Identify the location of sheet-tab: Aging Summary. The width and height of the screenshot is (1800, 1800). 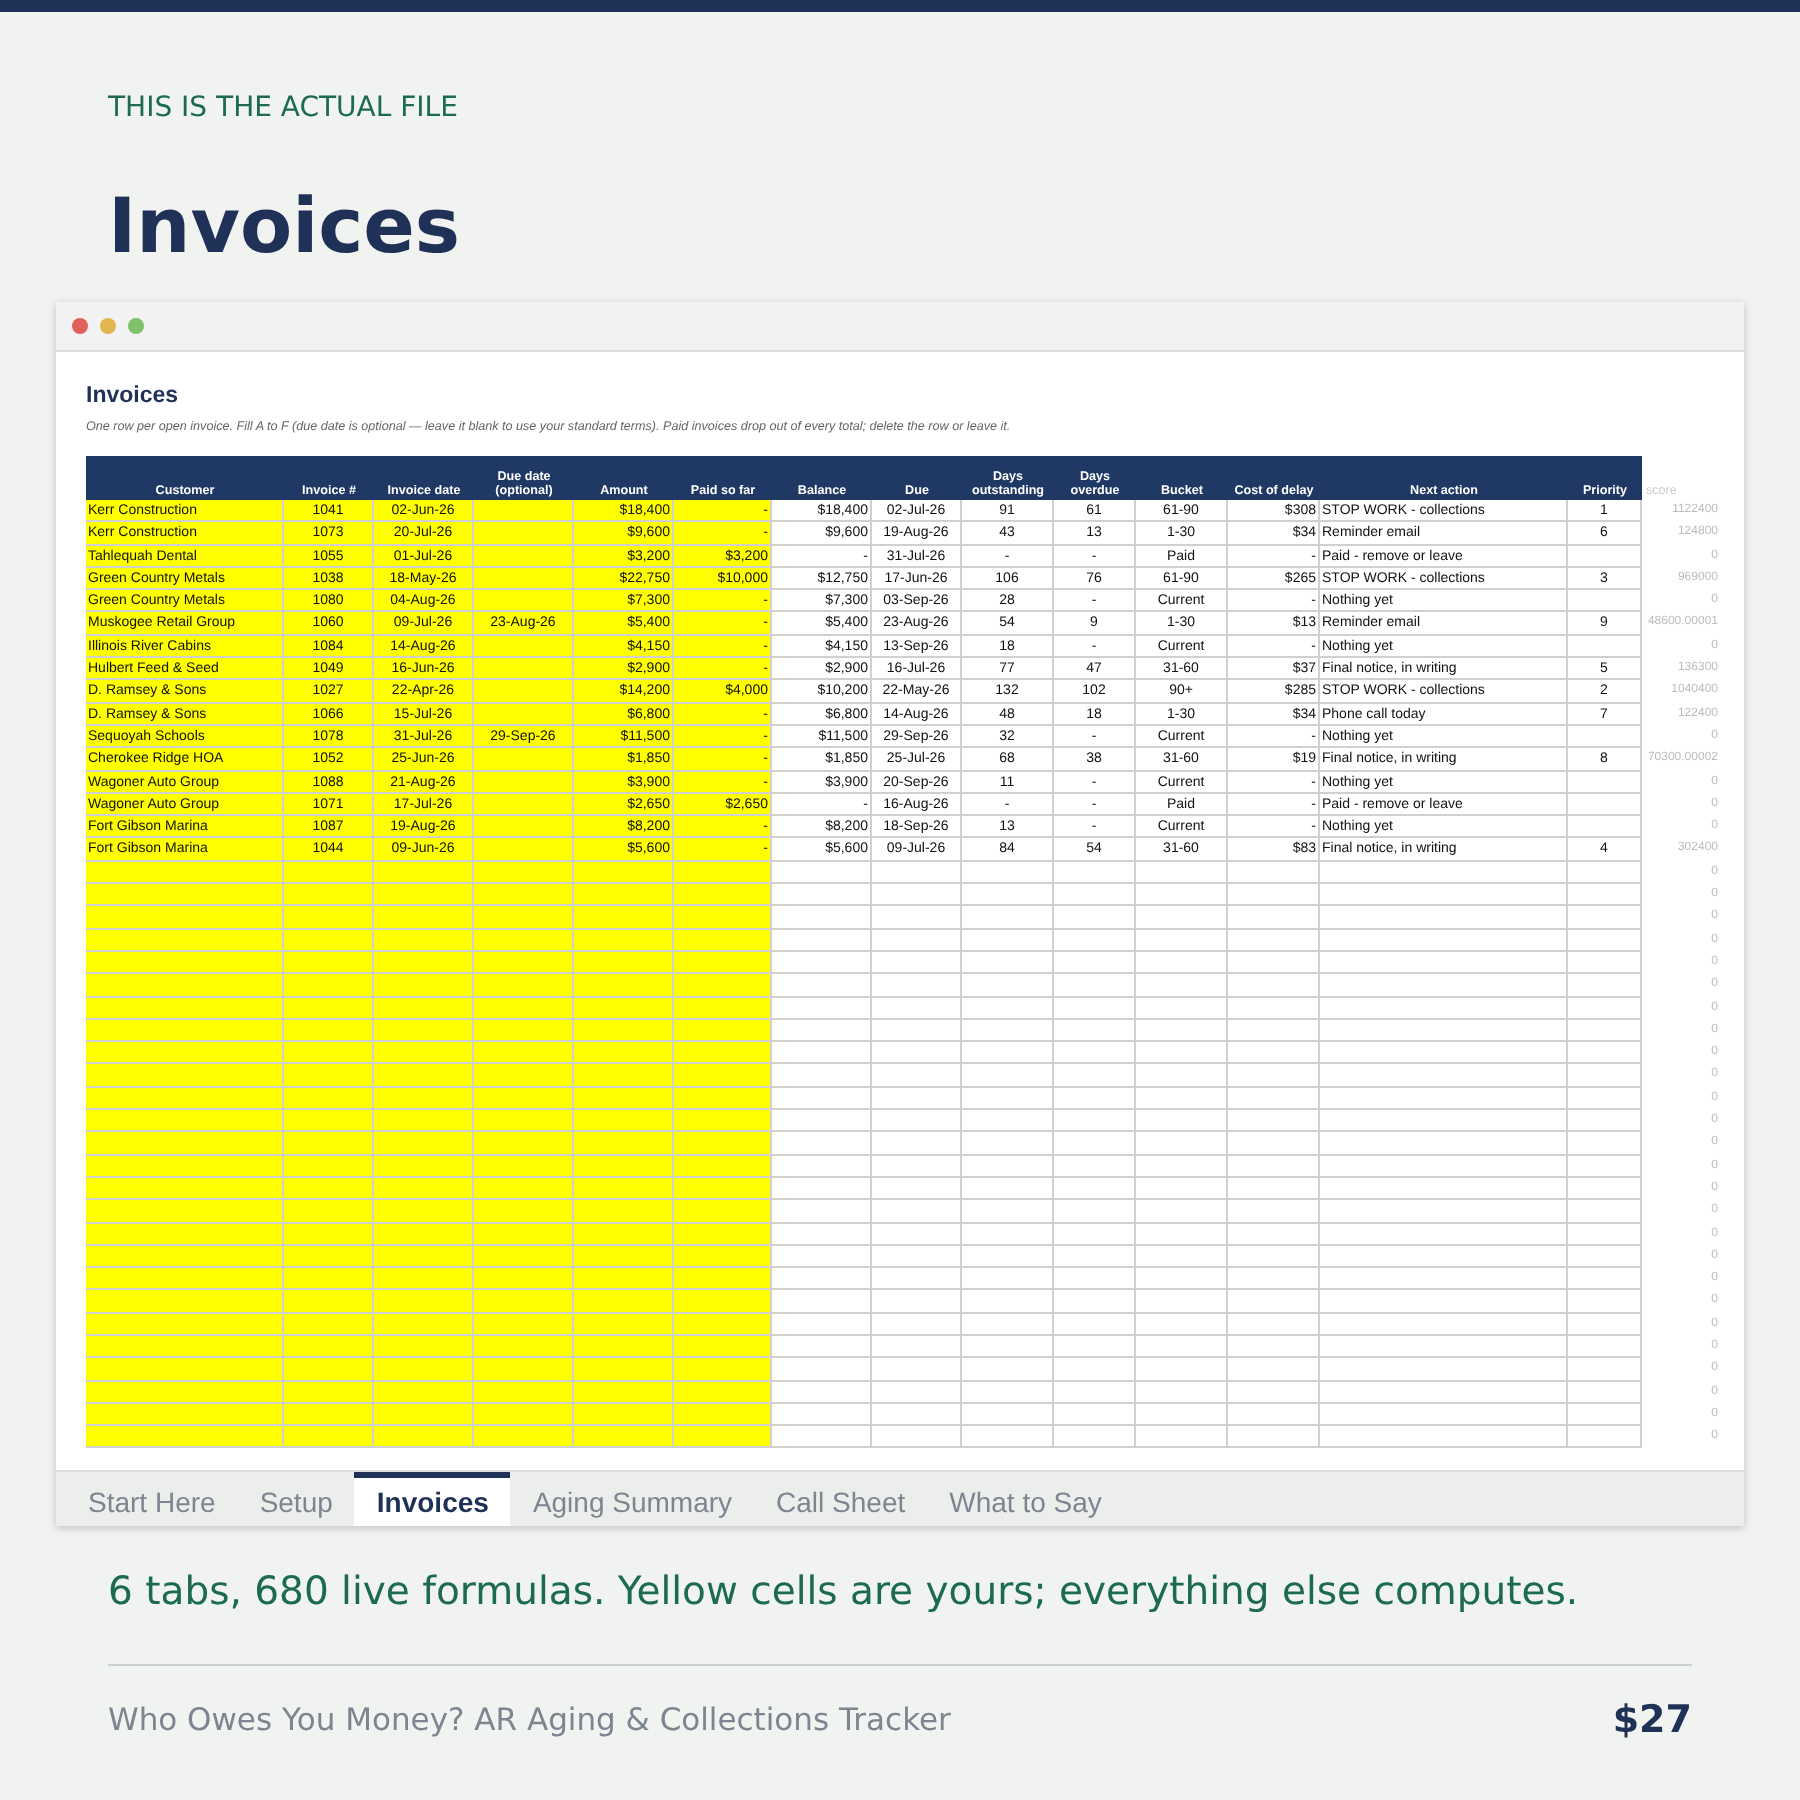
(632, 1499).